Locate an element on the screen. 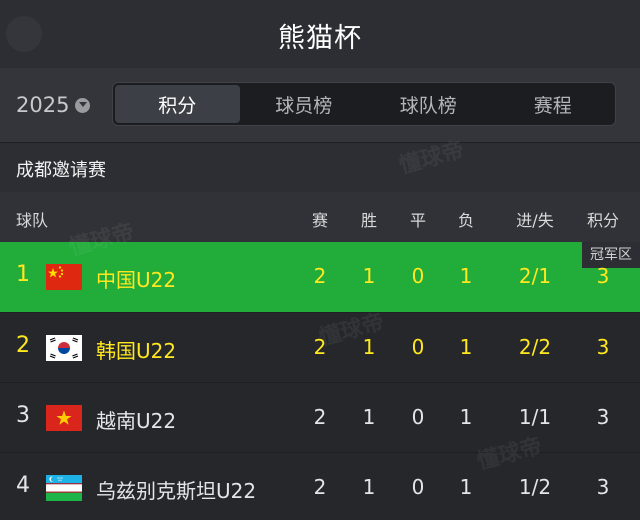 The width and height of the screenshot is (640, 520). team-name: 韩国U22 is located at coordinates (136, 351).